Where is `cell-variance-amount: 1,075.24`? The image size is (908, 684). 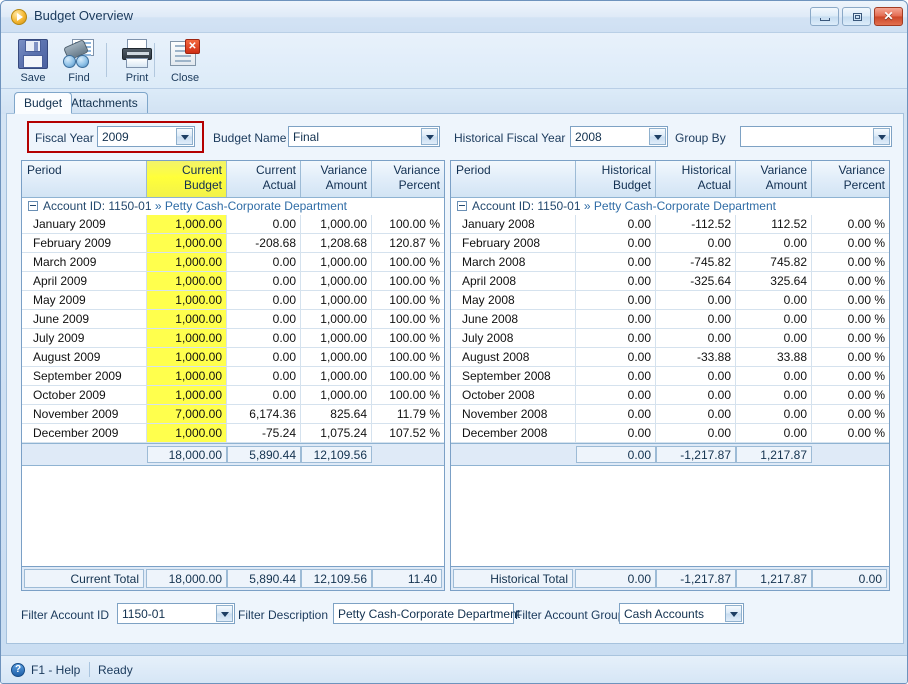
cell-variance-amount: 1,075.24 is located at coordinates (336, 433).